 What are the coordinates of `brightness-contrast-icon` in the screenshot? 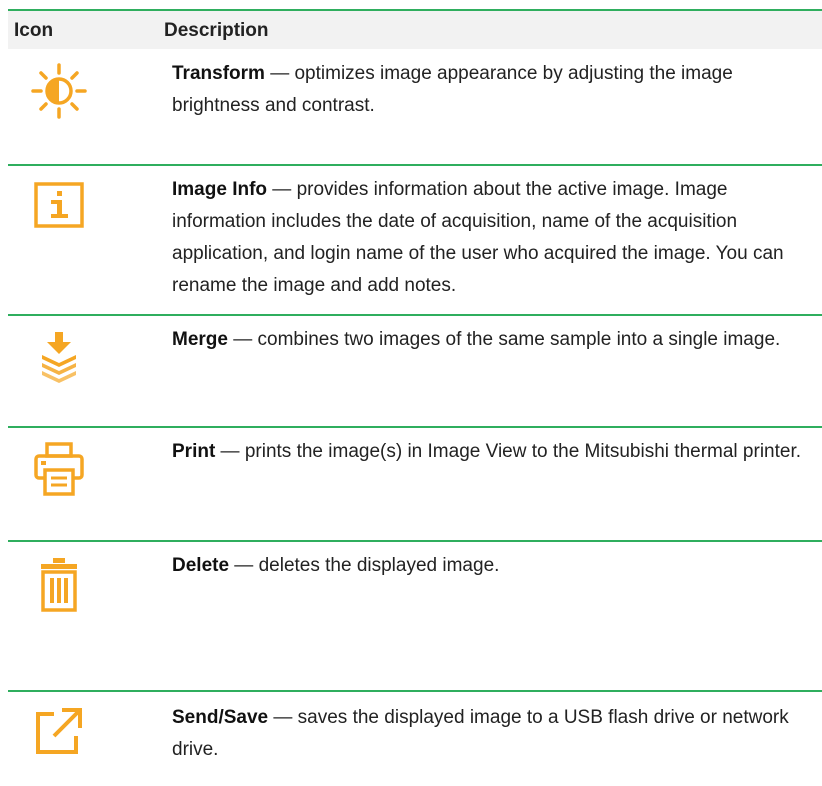 It's located at (59, 91).